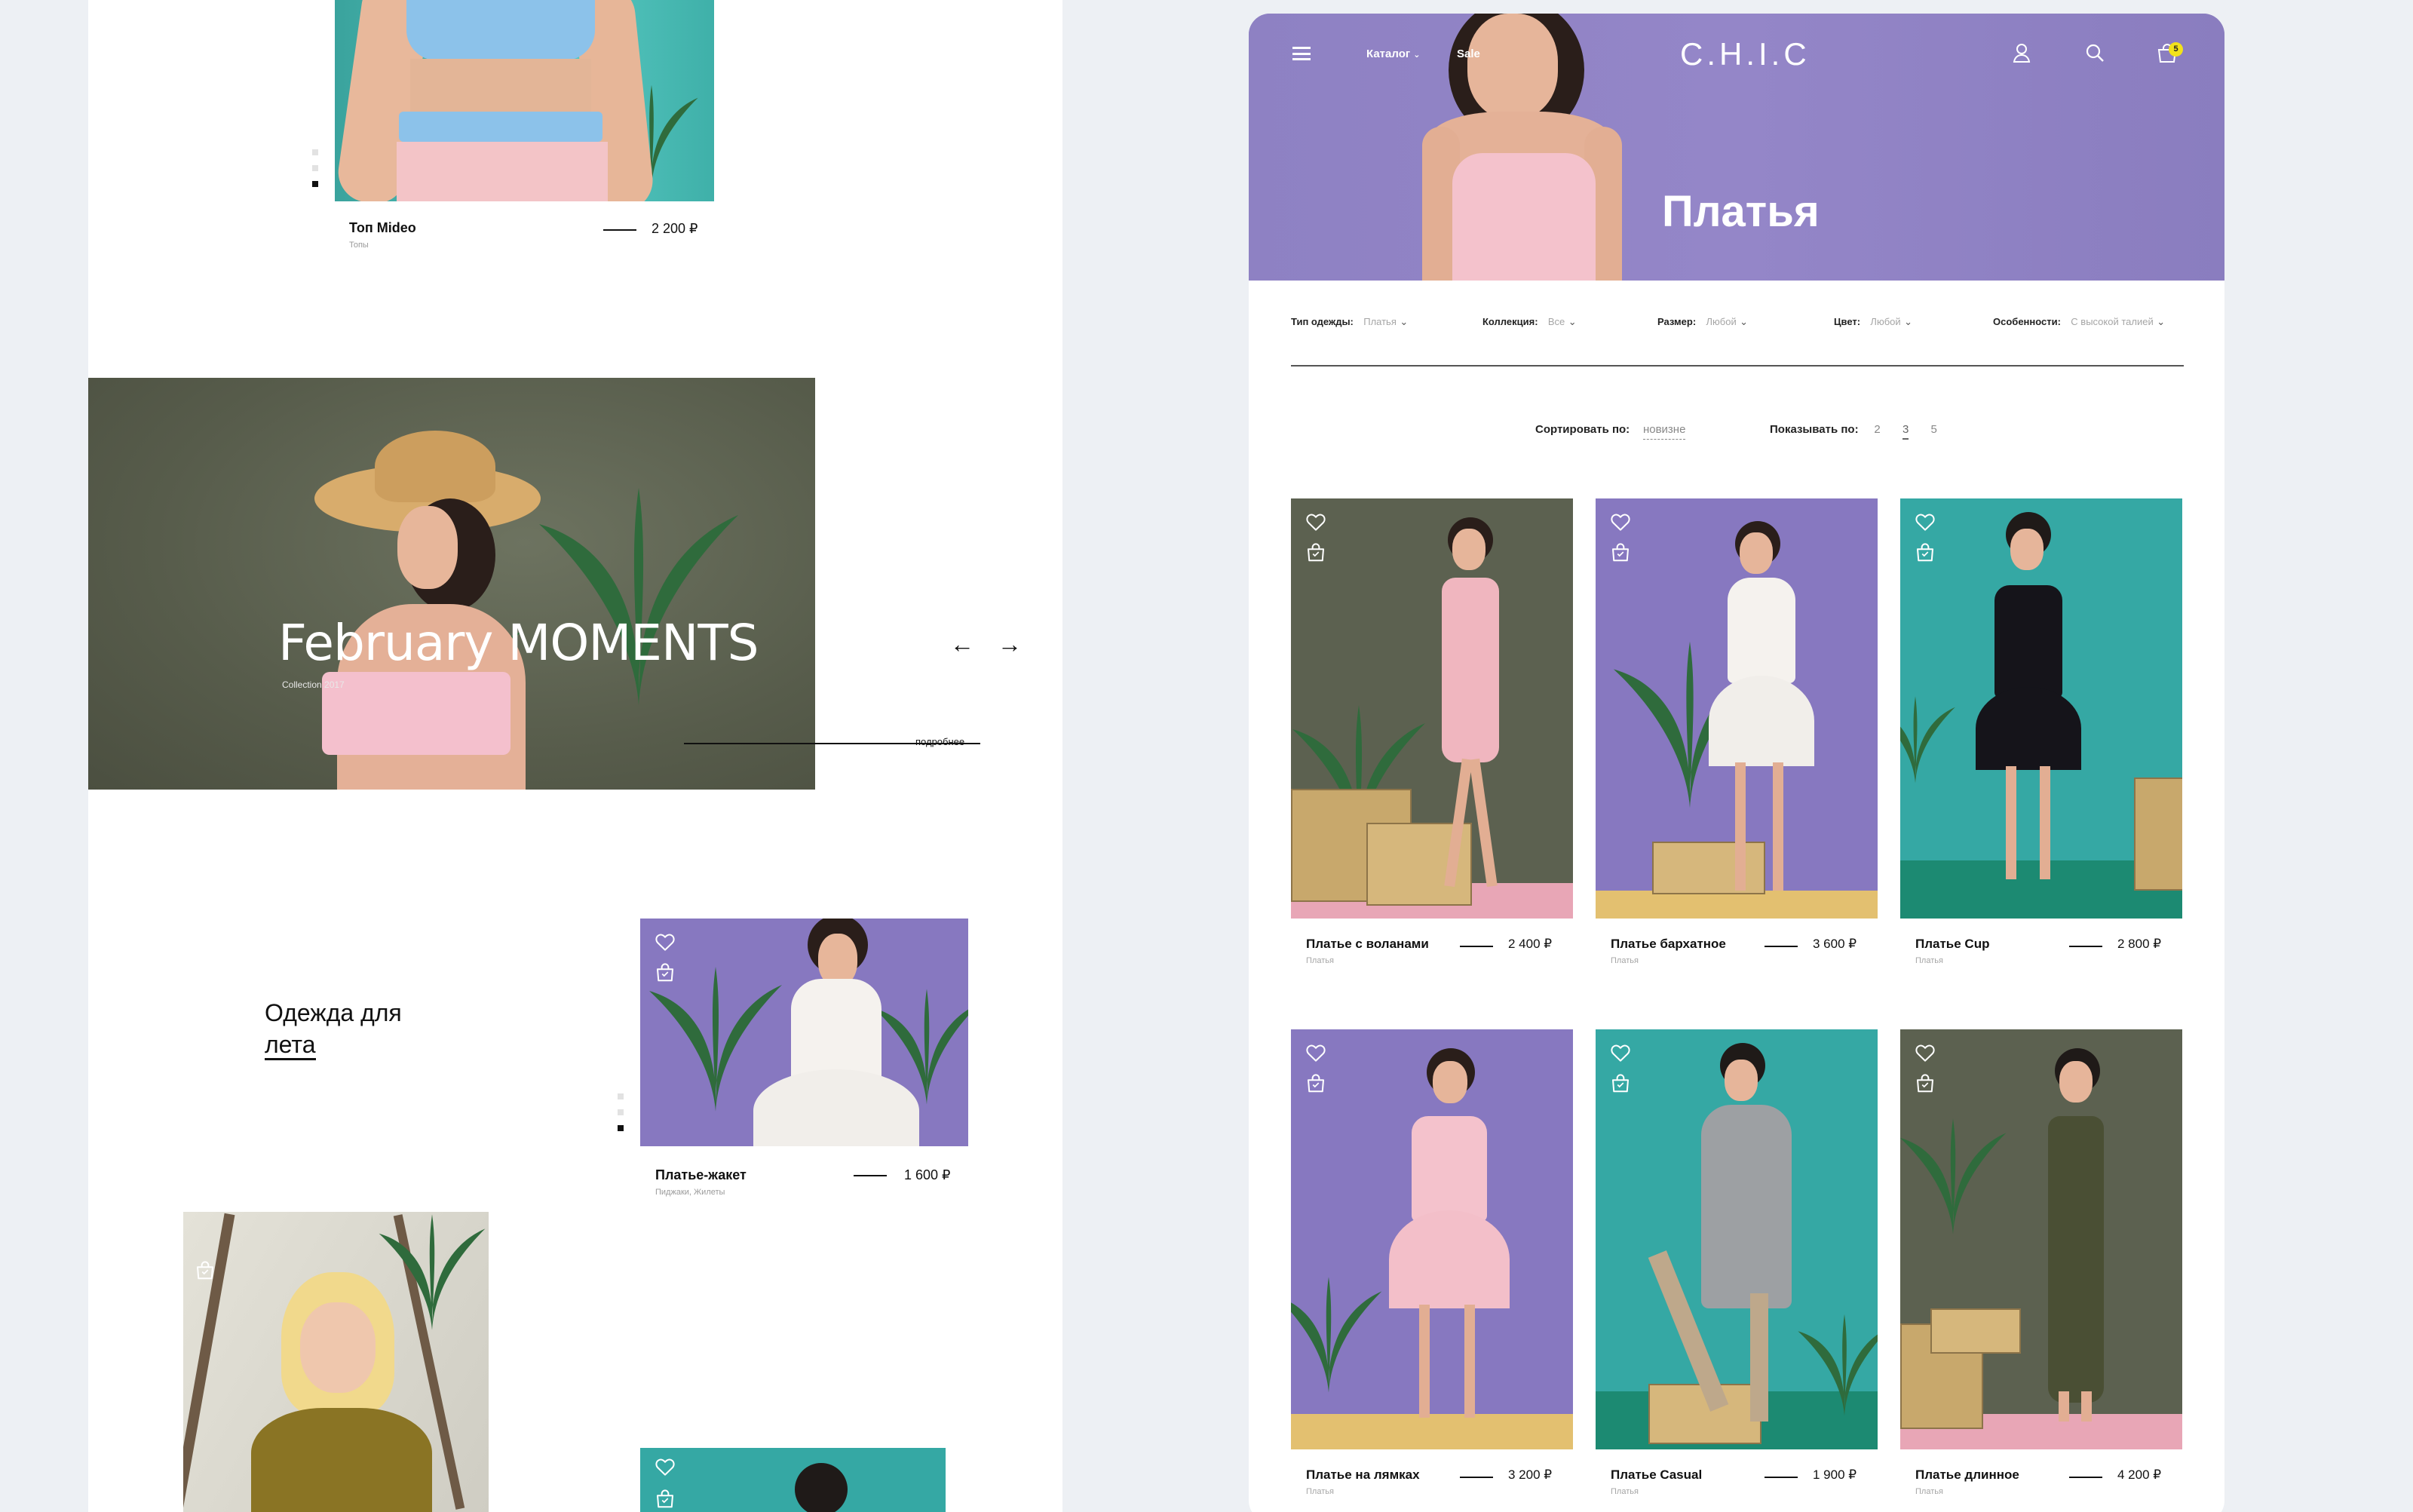  Describe the element at coordinates (701, 1174) in the screenshot. I see `product-title: Платье-жакет` at that location.